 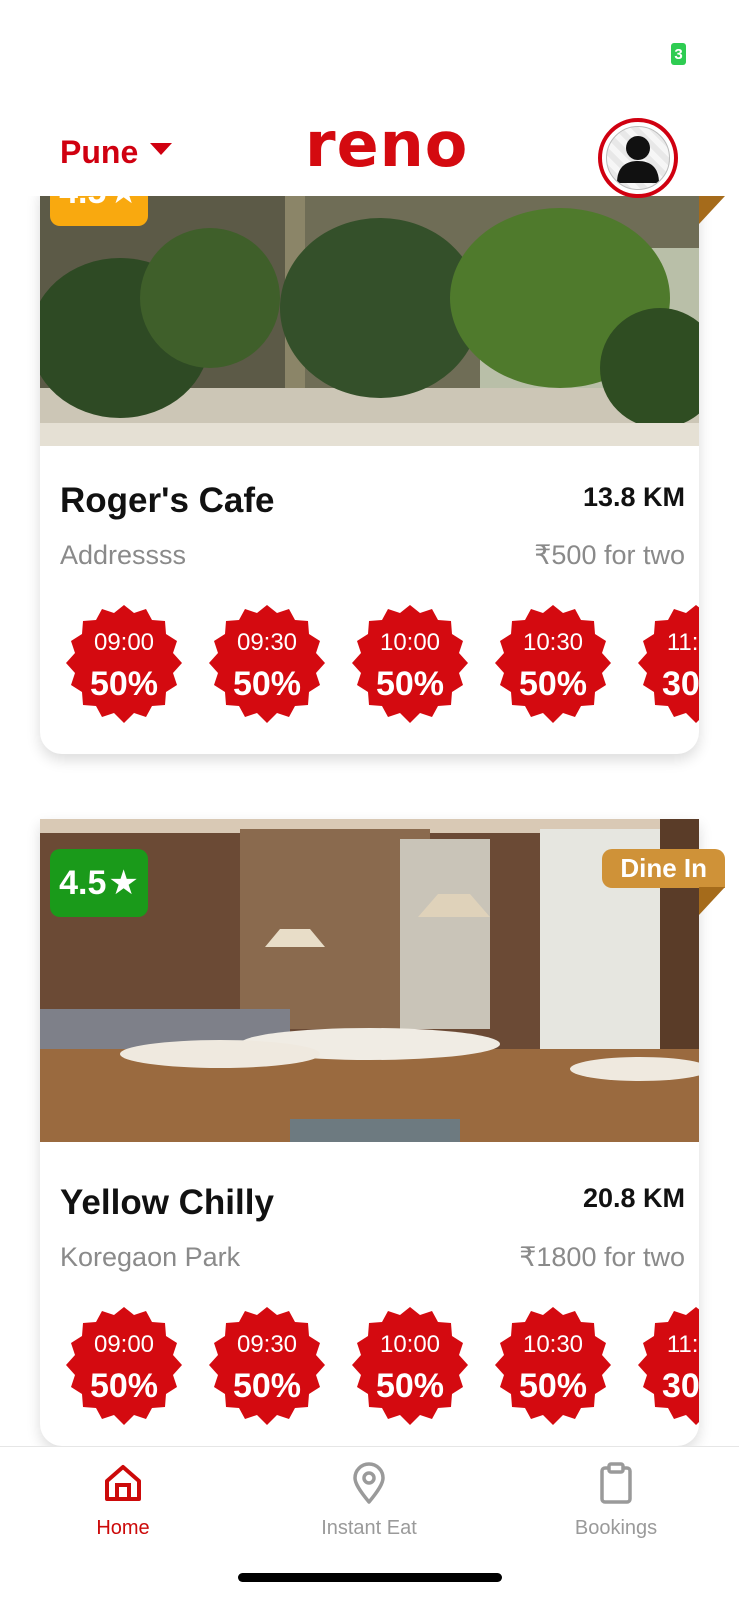 What do you see at coordinates (370, 1577) in the screenshot?
I see `home-indicator` at bounding box center [370, 1577].